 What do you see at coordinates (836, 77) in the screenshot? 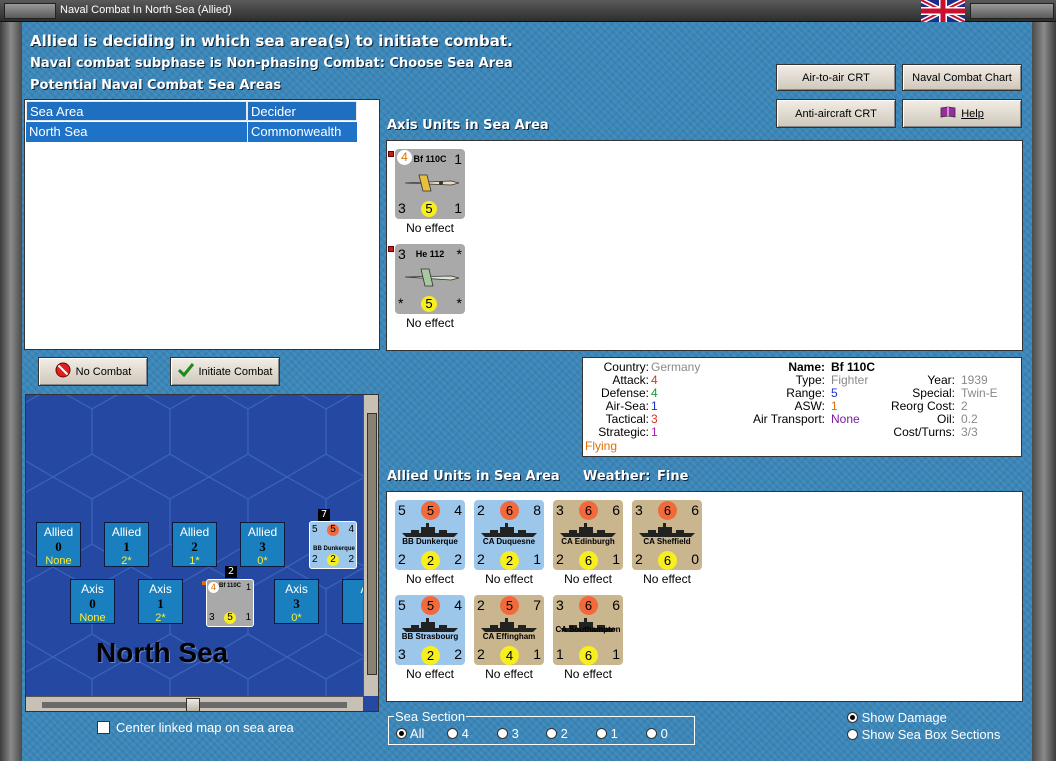
I see `air-to-air-crt-button: Air-to-air CRT` at bounding box center [836, 77].